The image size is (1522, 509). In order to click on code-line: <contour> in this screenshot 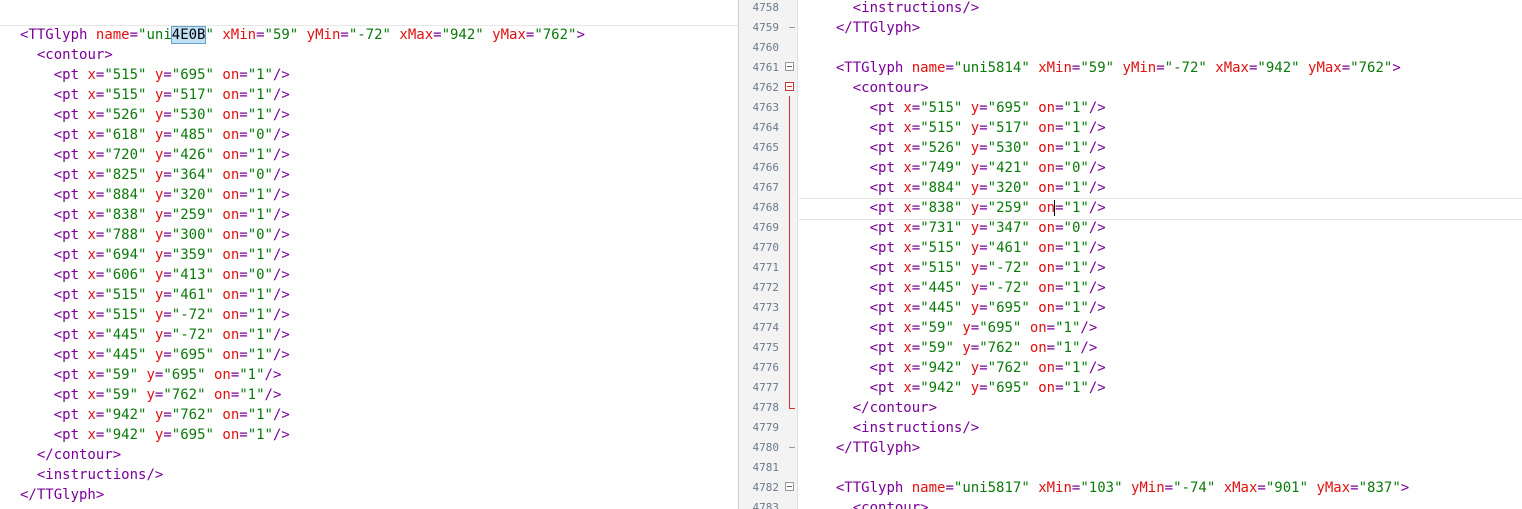, I will do `click(369, 55)`.